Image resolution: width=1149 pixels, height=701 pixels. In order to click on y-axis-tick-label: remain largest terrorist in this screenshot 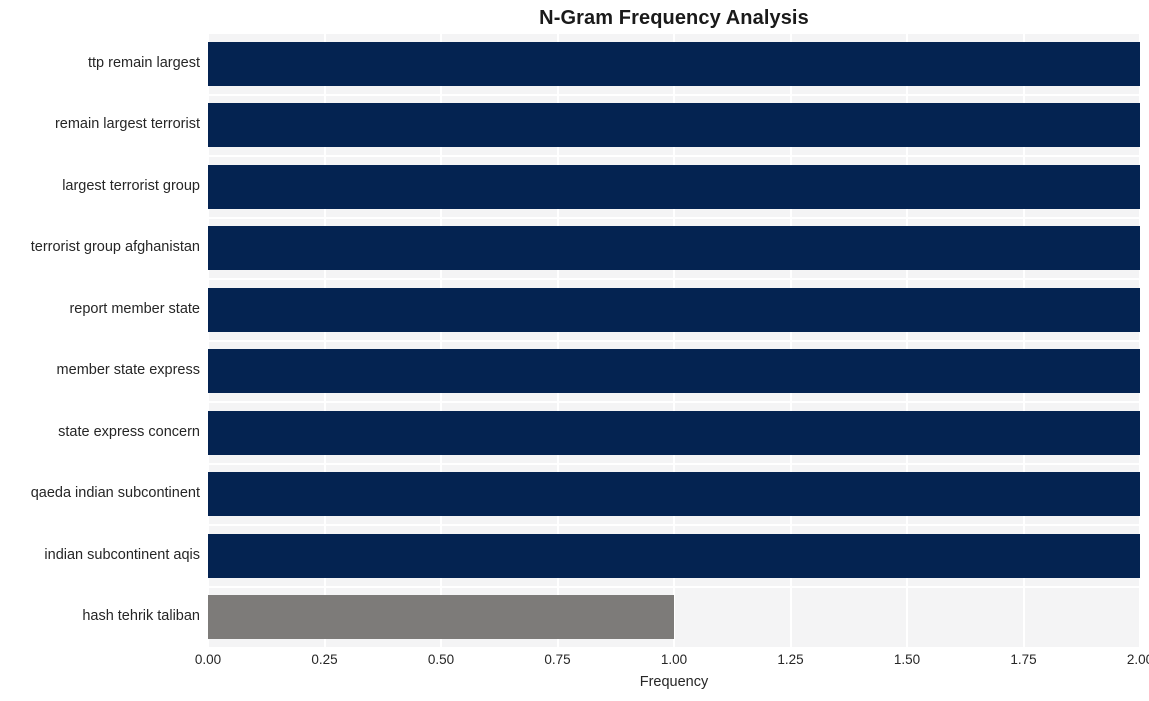, I will do `click(127, 124)`.